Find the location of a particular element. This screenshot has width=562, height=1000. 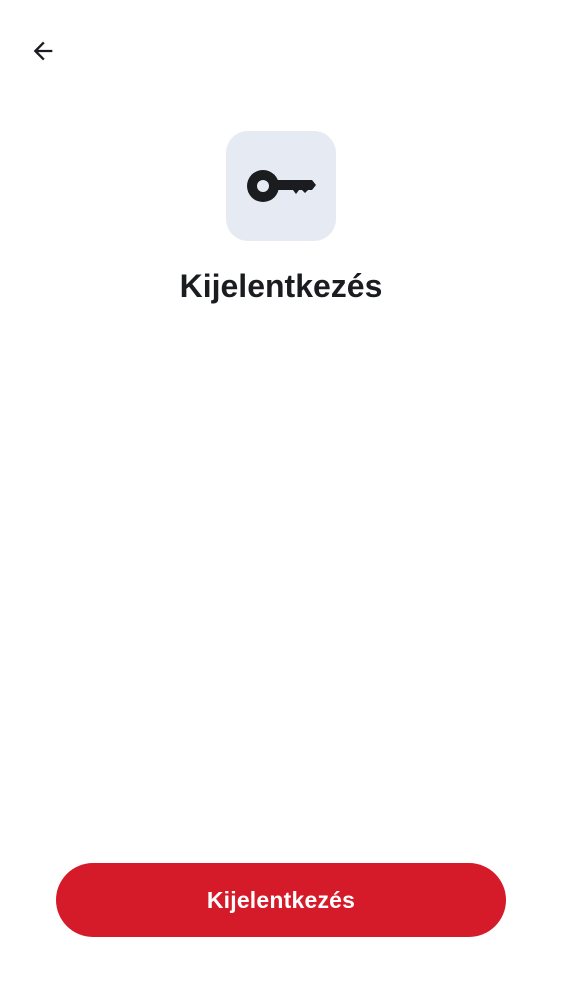

key-icon is located at coordinates (281, 186).